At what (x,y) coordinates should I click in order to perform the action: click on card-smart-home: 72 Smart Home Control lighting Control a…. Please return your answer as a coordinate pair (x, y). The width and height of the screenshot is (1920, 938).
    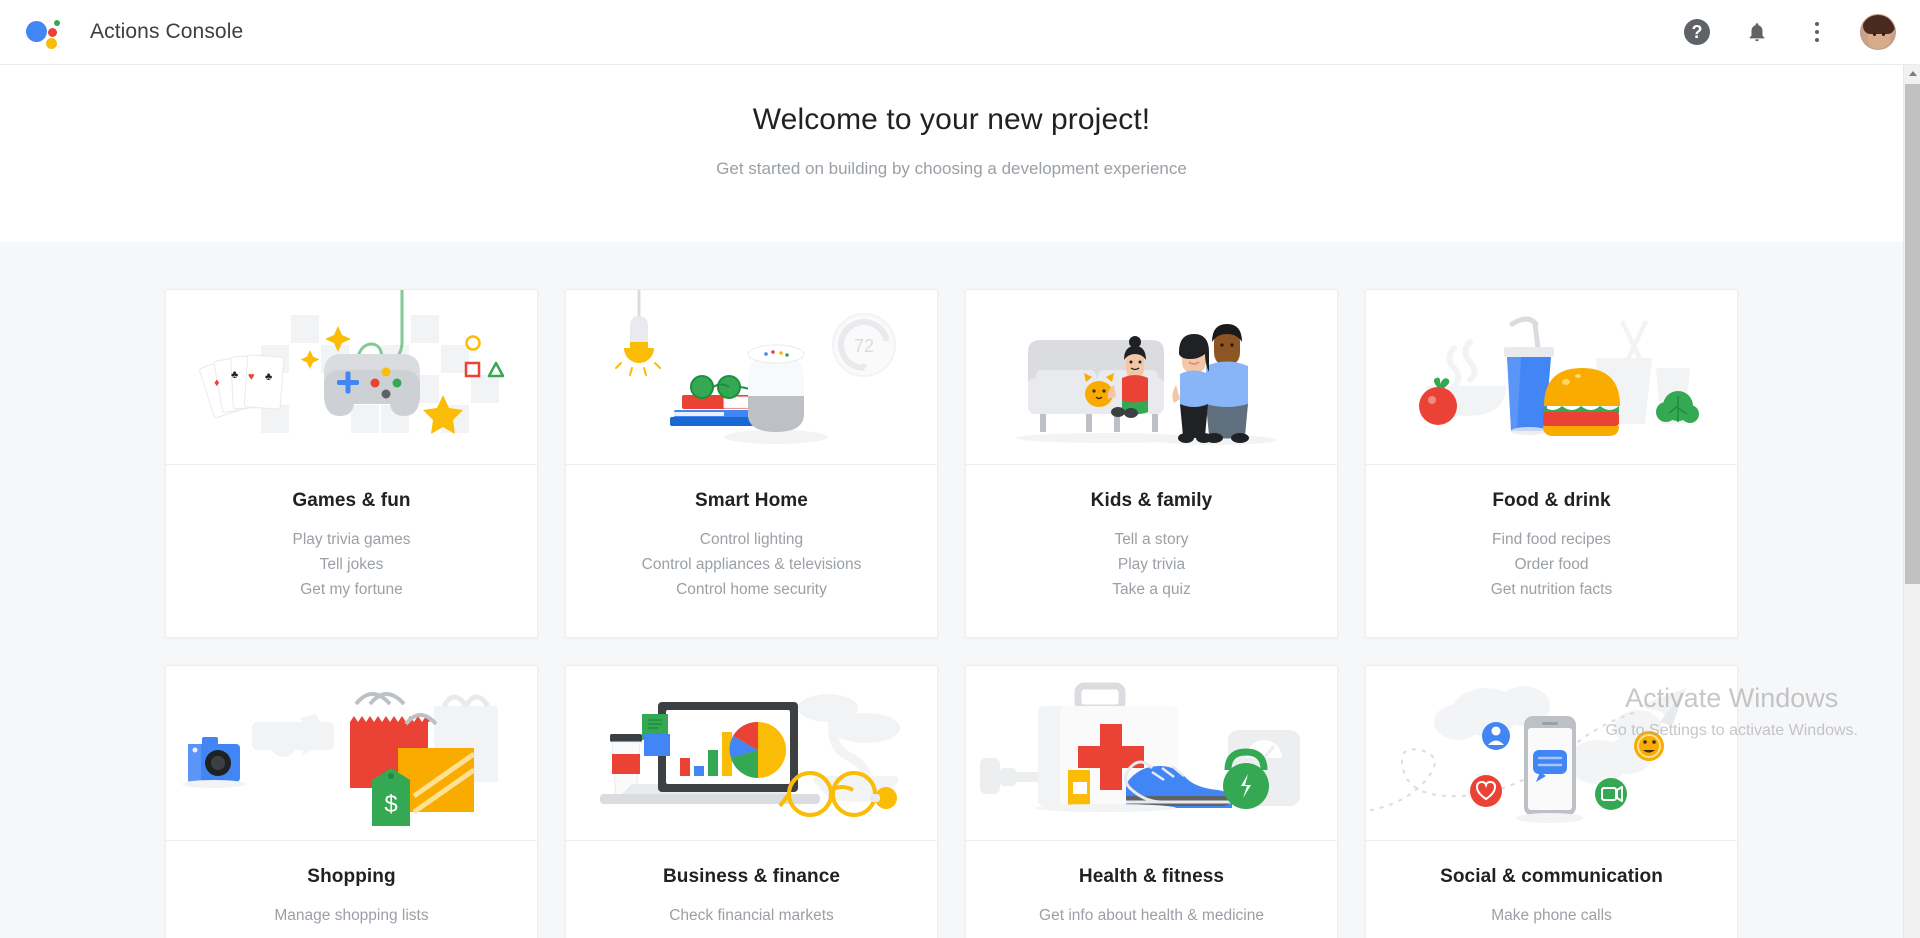
    Looking at the image, I should click on (751, 463).